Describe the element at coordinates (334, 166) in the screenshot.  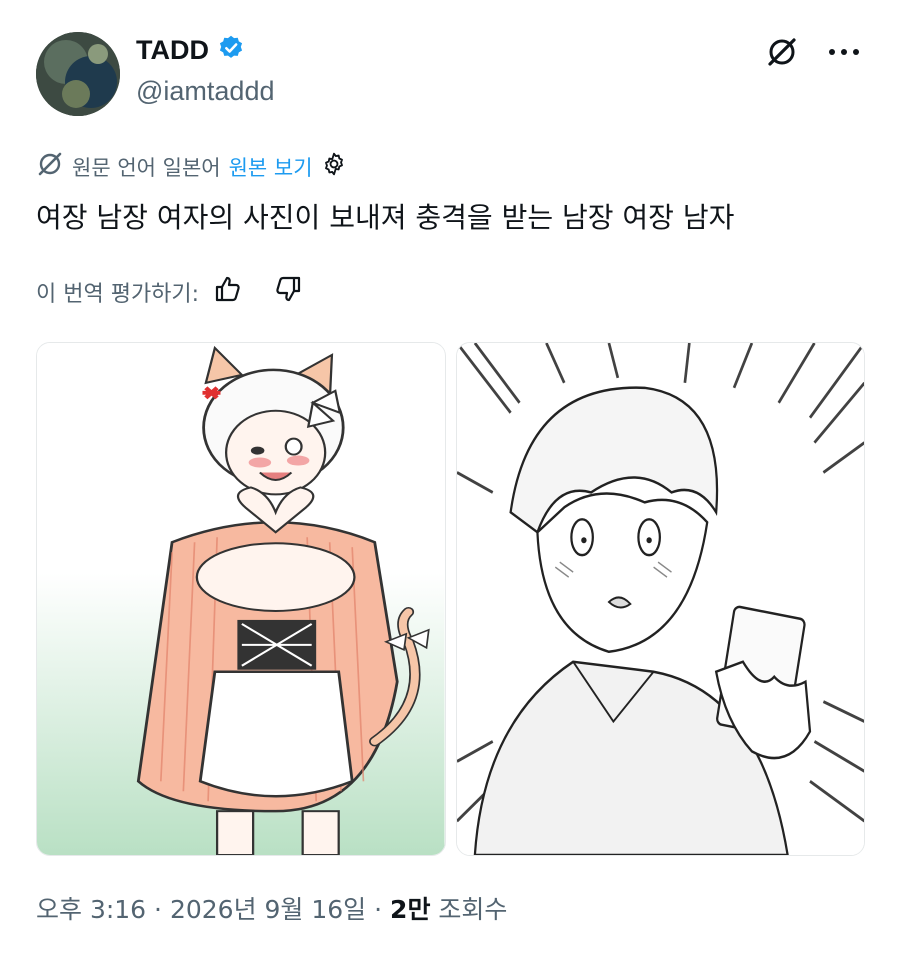
I see `gear-icon` at that location.